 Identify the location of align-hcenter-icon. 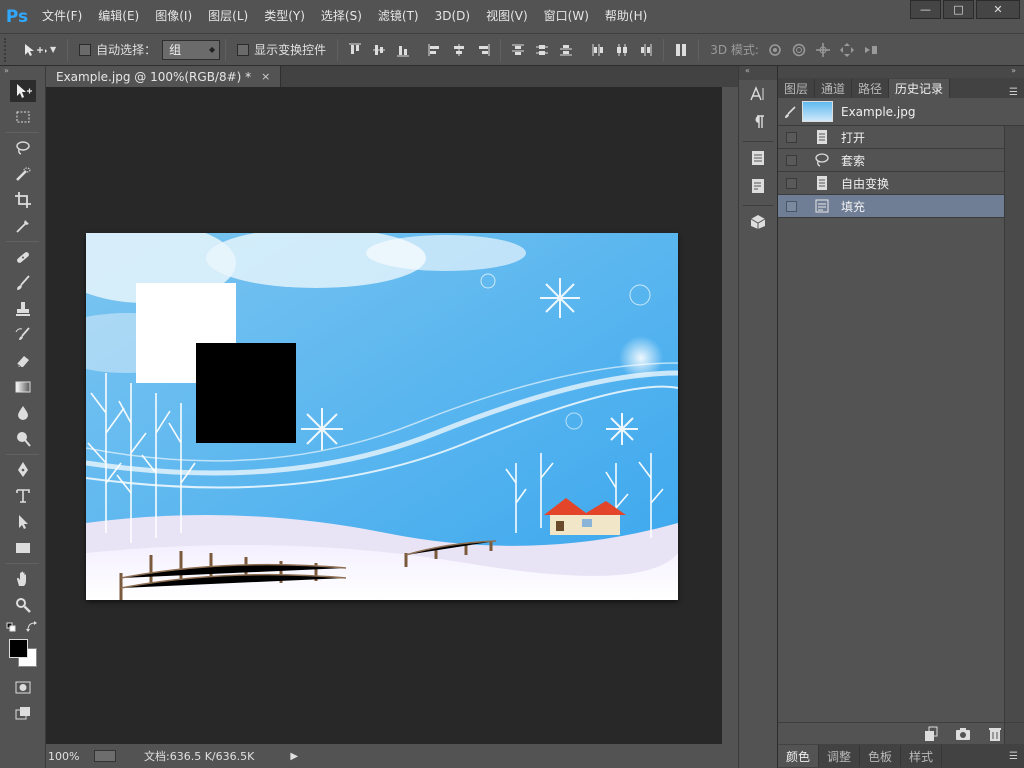
(459, 50).